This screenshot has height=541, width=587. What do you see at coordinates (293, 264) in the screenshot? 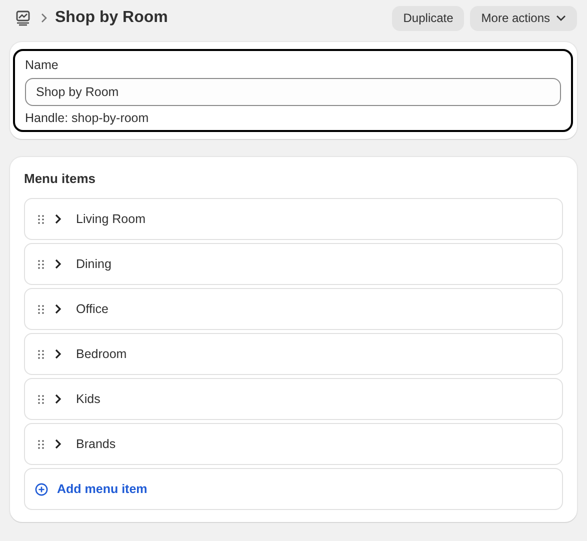
I see `menu-item-row: Dining` at bounding box center [293, 264].